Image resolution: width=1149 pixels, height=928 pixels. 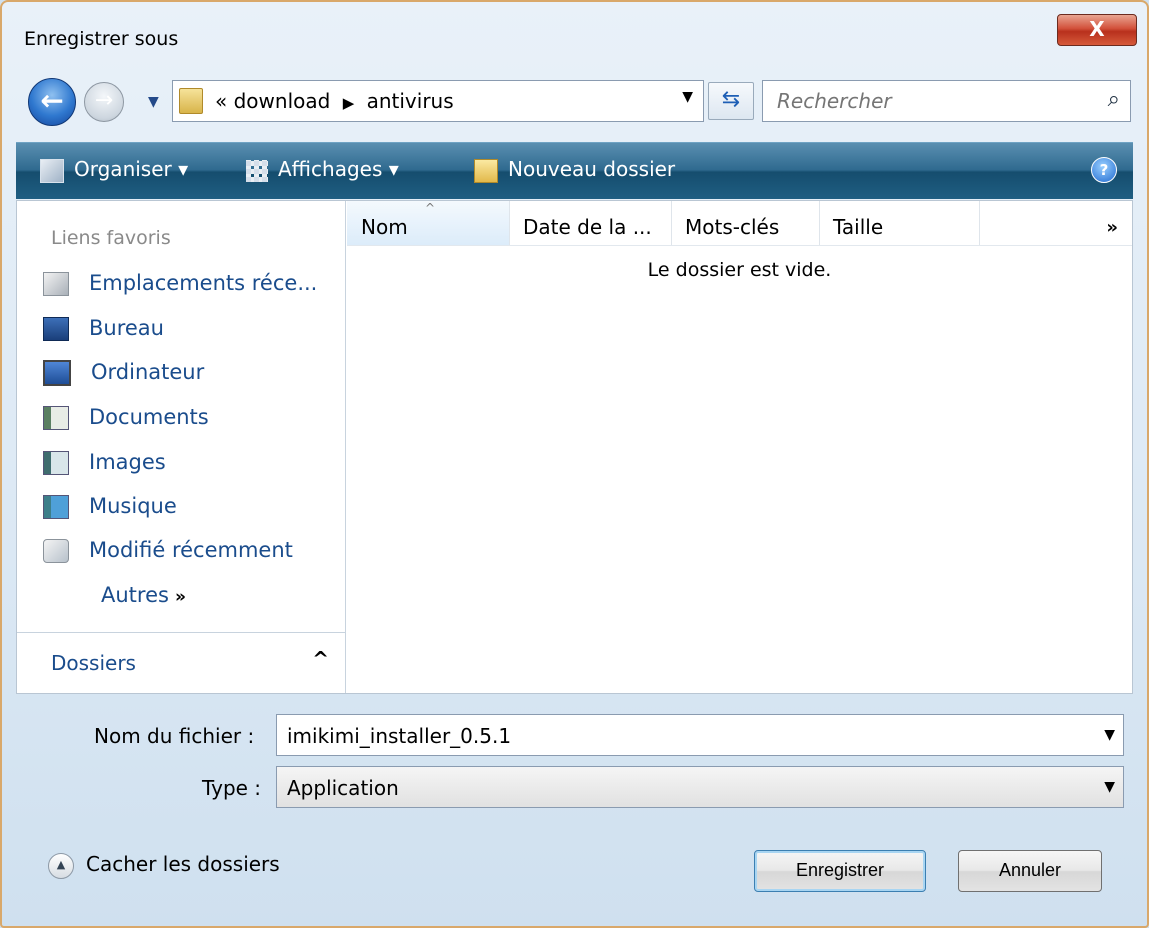 I want to click on column-size-label: Taille, so click(x=858, y=227).